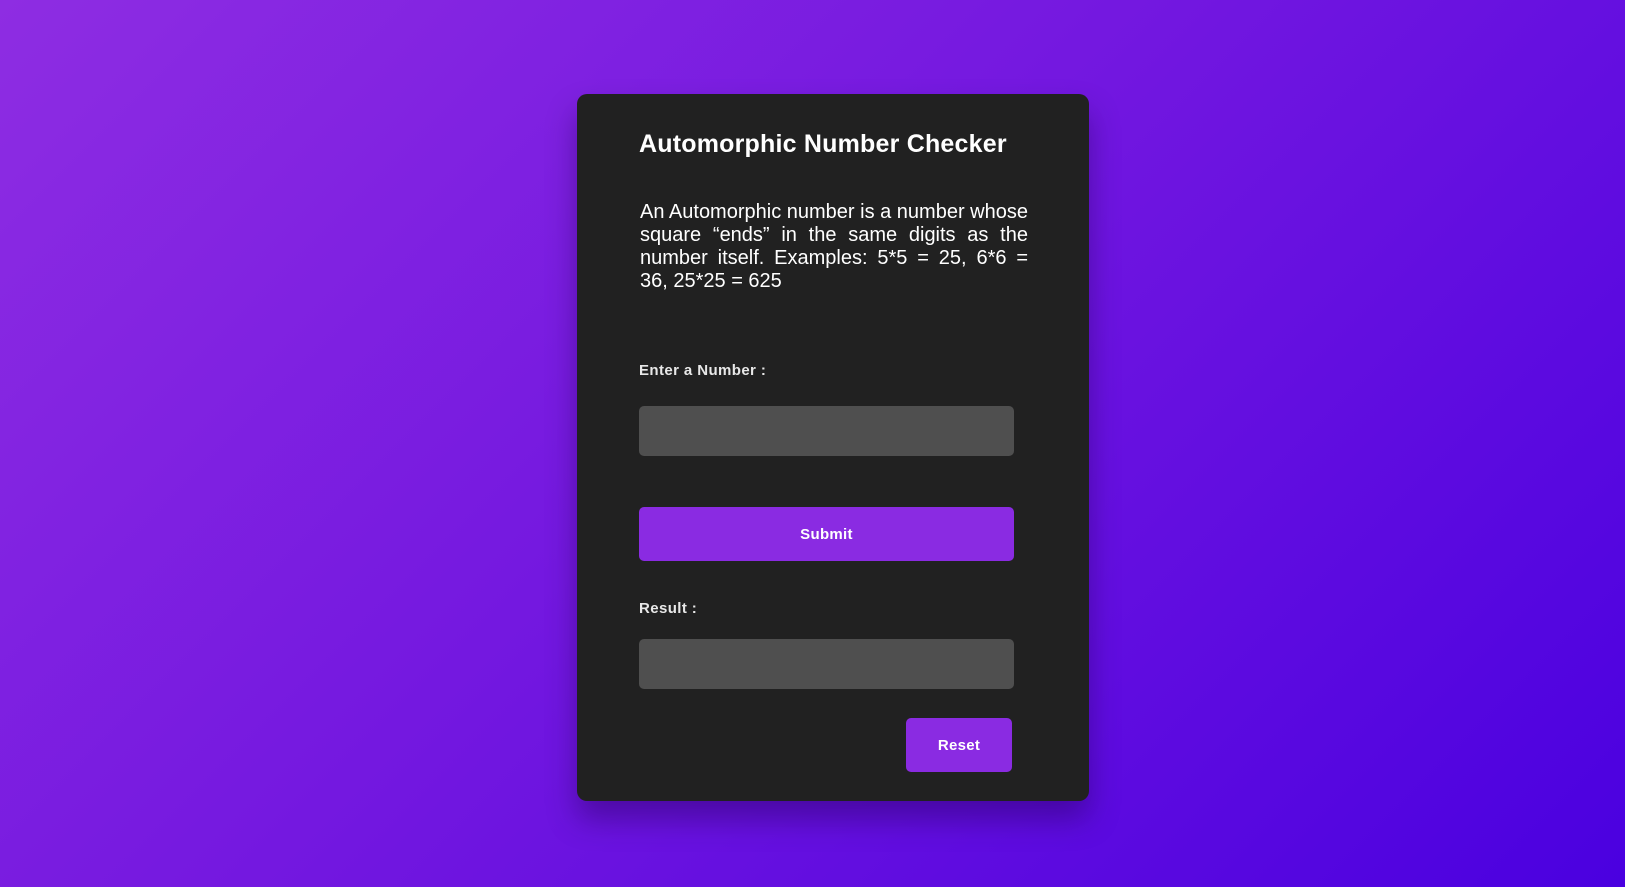  What do you see at coordinates (668, 608) in the screenshot?
I see `result-label: Result :` at bounding box center [668, 608].